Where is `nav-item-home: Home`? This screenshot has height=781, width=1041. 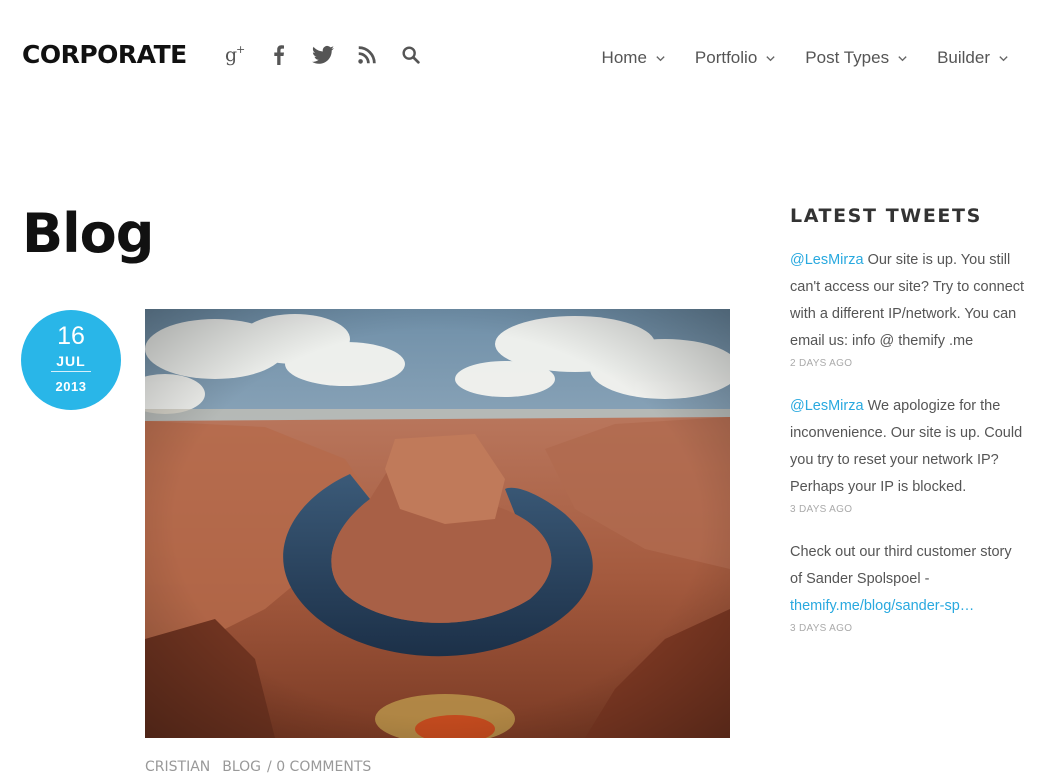
nav-item-home: Home is located at coordinates (634, 58).